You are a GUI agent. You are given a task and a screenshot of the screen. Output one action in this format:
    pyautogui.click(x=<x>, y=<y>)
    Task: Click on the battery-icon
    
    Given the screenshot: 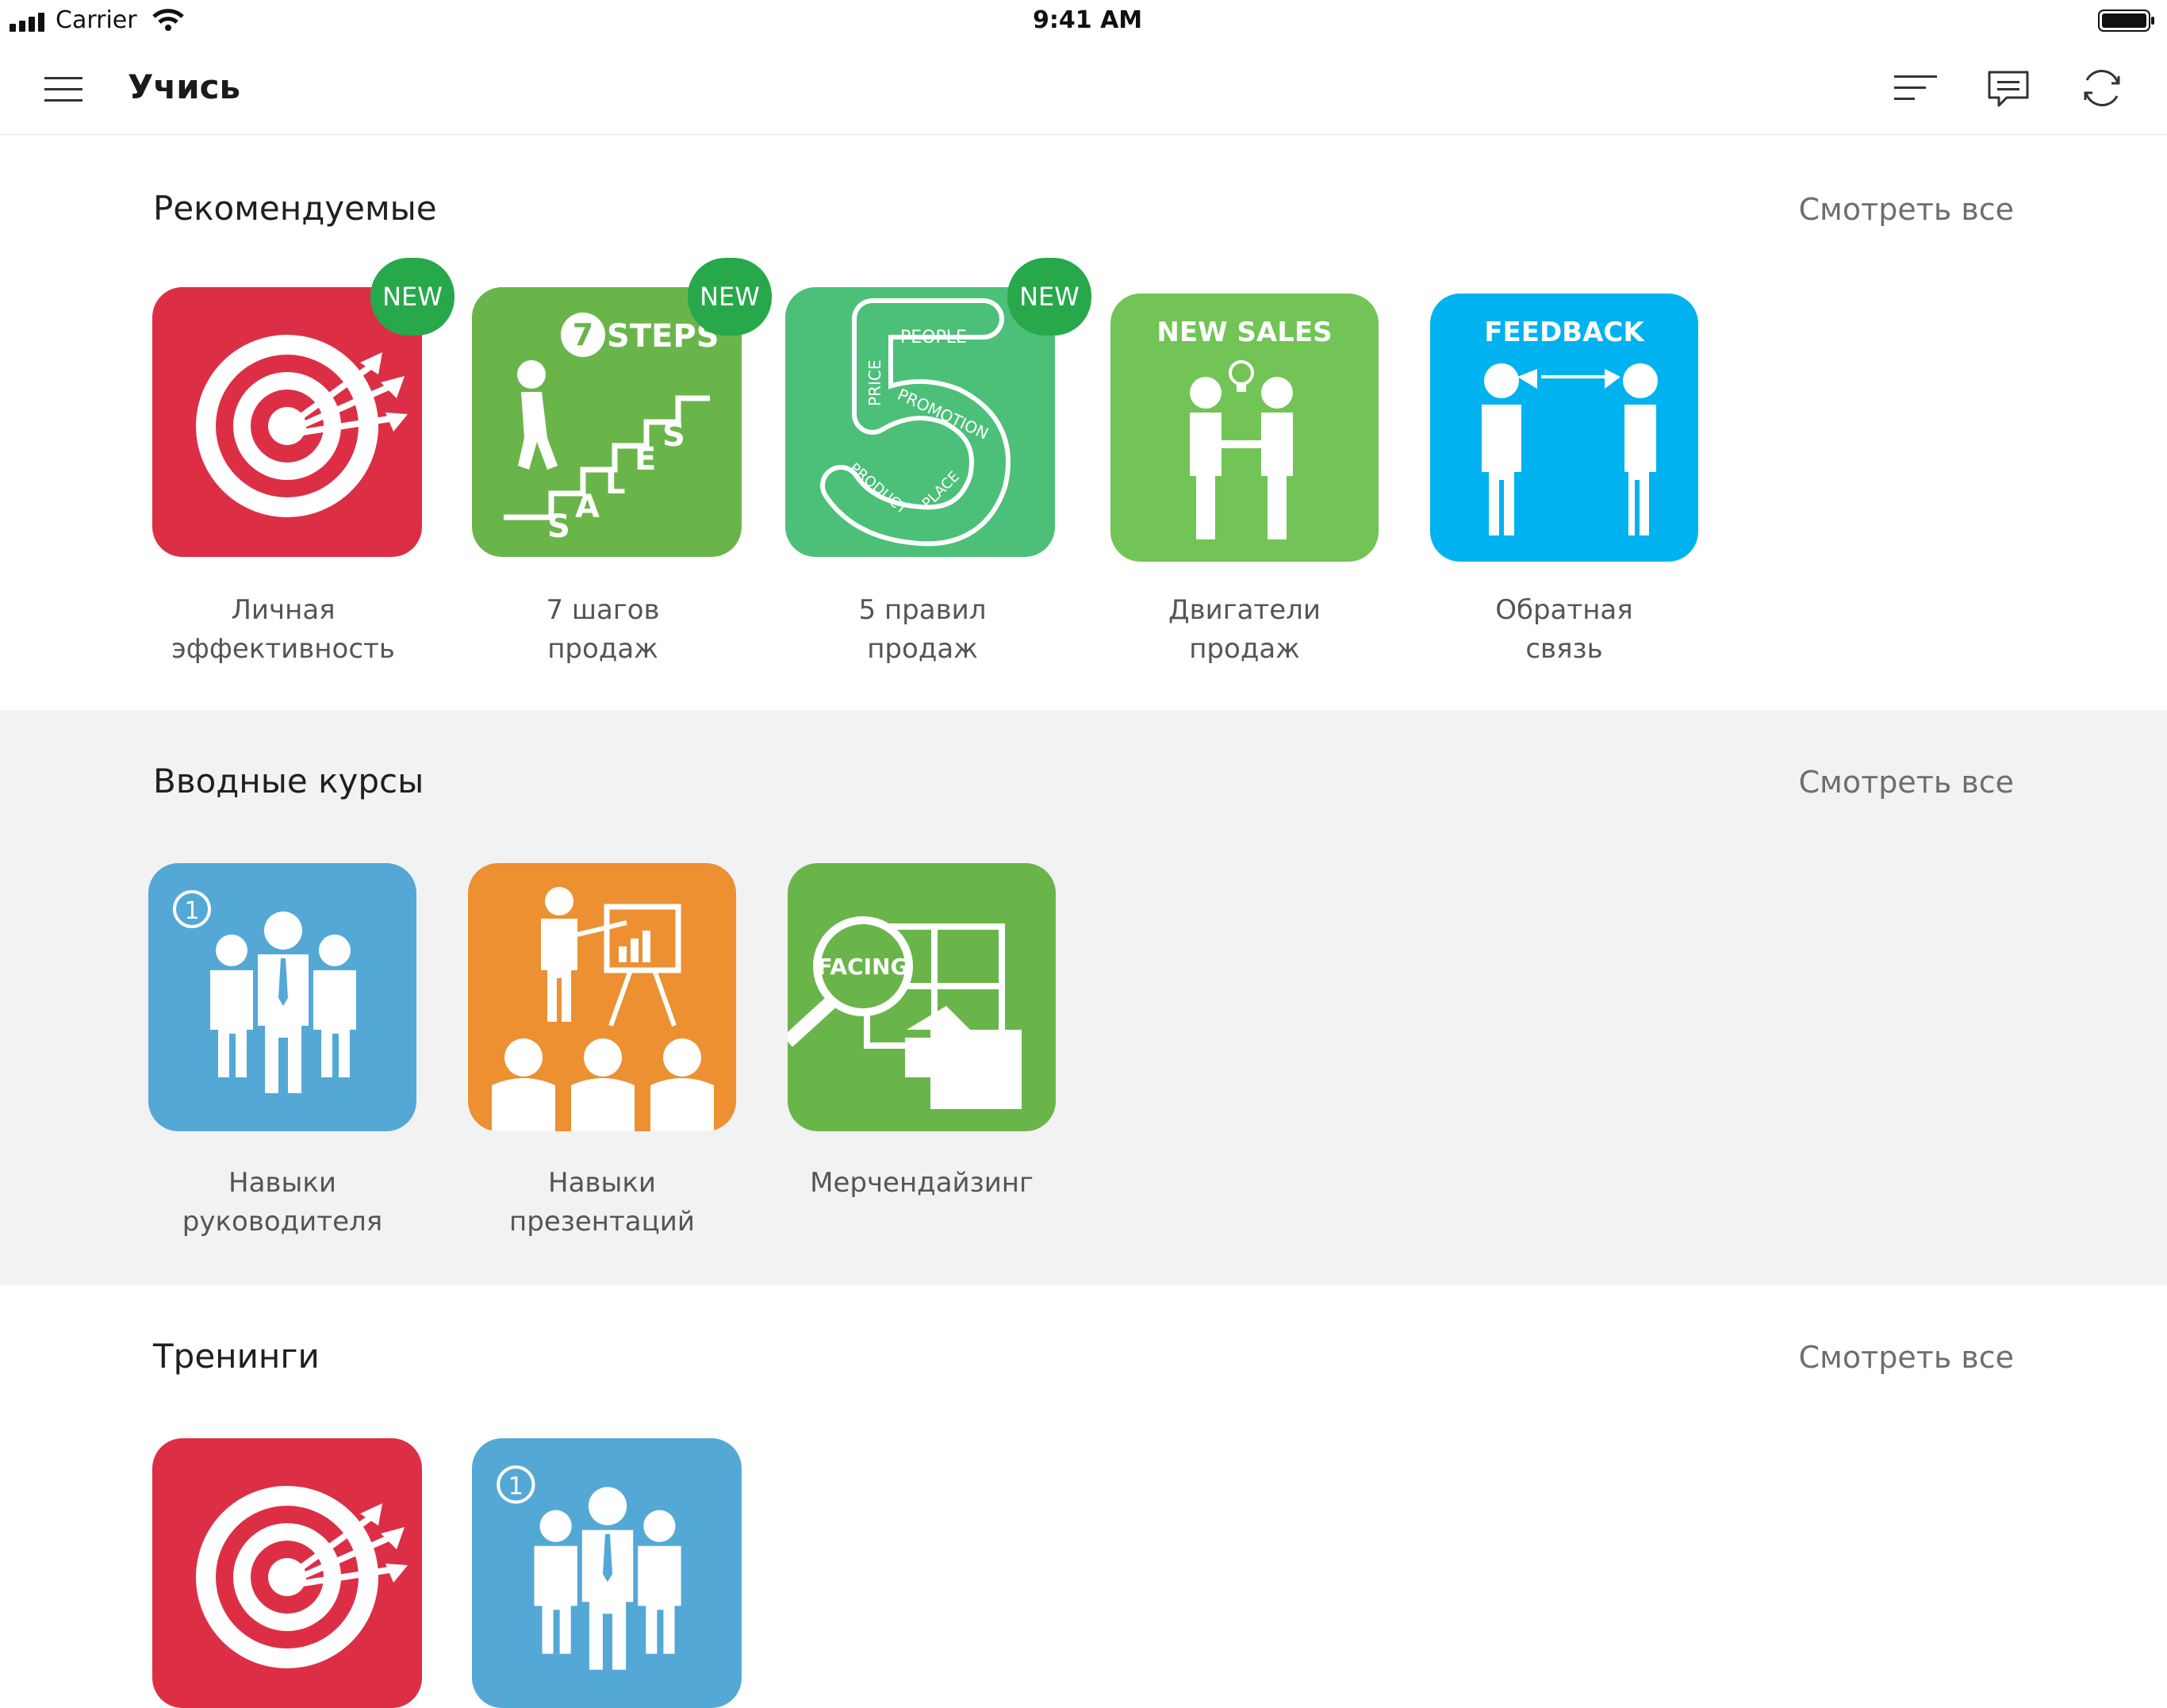 What is the action you would take?
    pyautogui.click(x=2126, y=21)
    